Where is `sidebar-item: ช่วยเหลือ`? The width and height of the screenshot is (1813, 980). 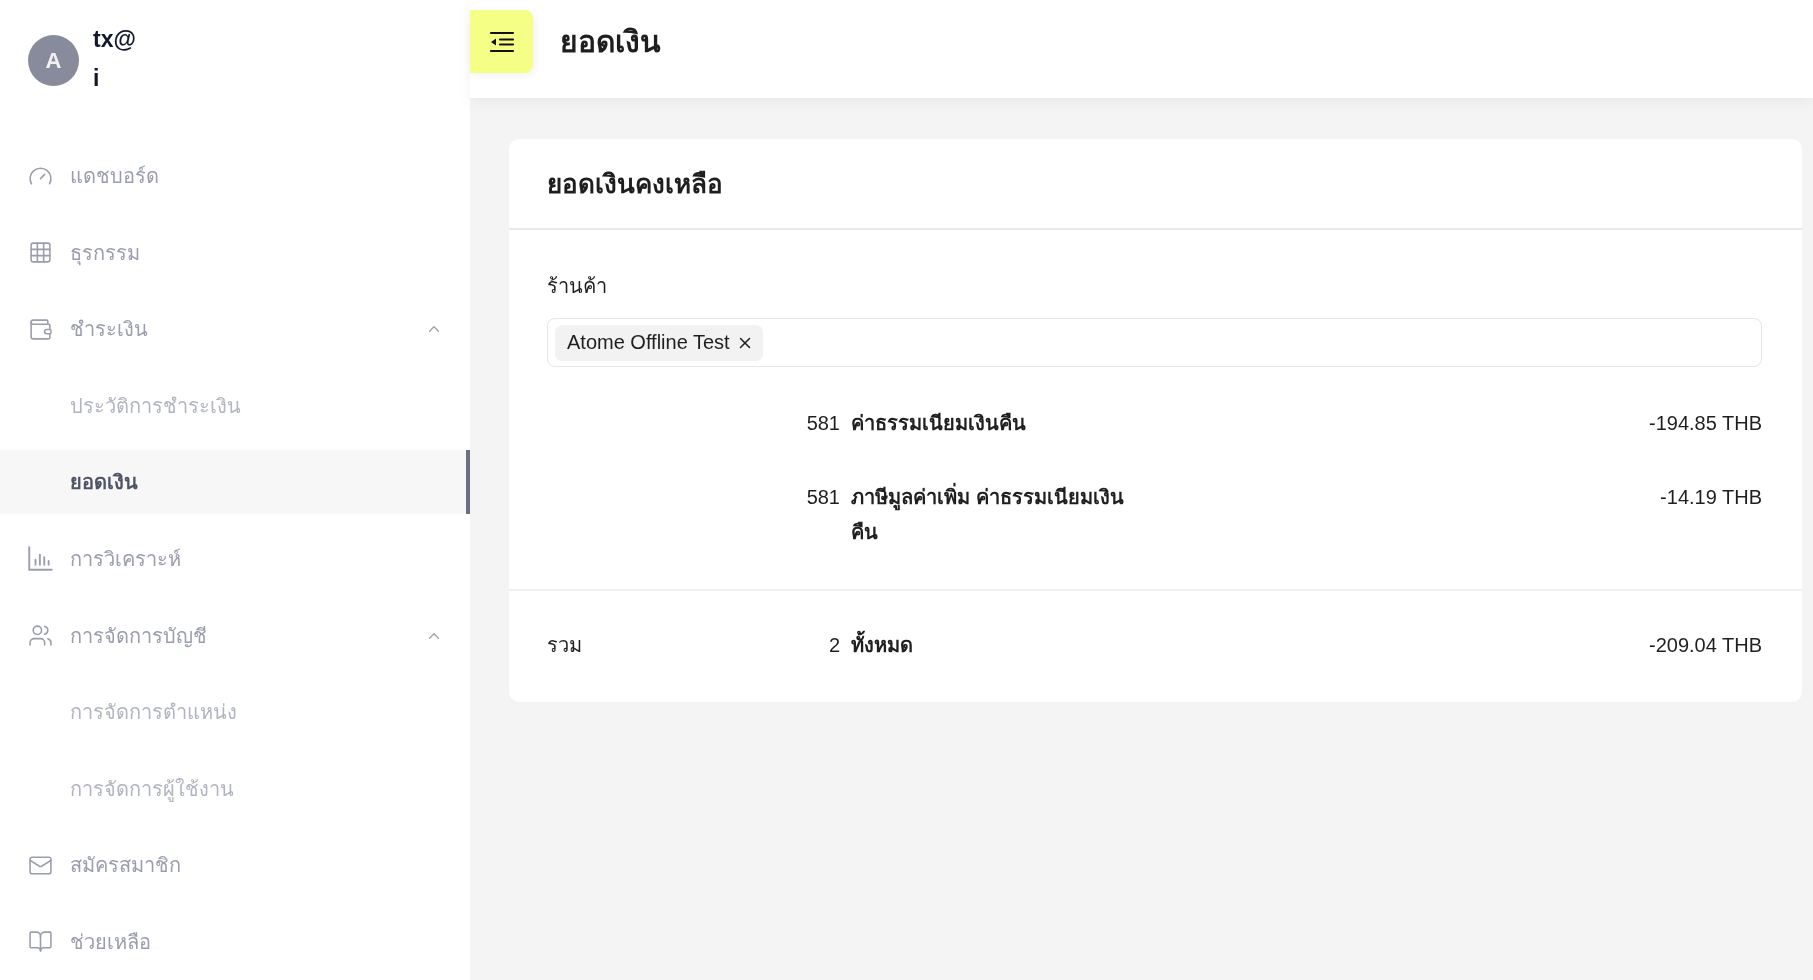
sidebar-item: ช่วยเหลือ is located at coordinates (235, 941).